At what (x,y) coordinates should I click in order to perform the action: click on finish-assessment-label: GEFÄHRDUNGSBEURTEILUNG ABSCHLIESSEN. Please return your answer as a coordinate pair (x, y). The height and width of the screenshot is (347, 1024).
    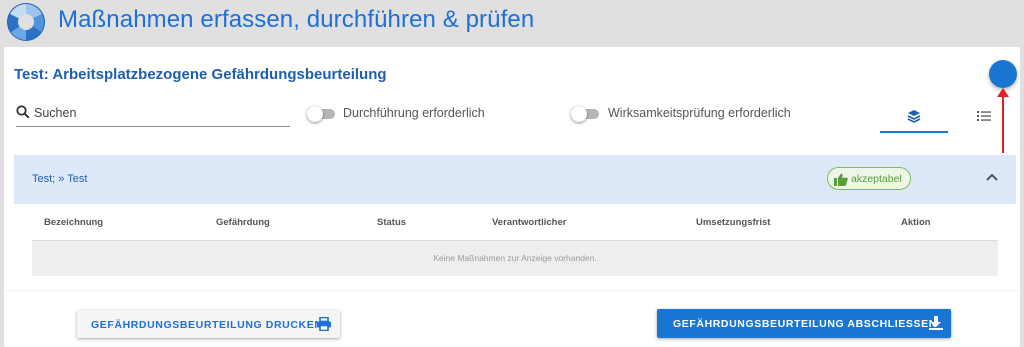
    Looking at the image, I should click on (805, 324).